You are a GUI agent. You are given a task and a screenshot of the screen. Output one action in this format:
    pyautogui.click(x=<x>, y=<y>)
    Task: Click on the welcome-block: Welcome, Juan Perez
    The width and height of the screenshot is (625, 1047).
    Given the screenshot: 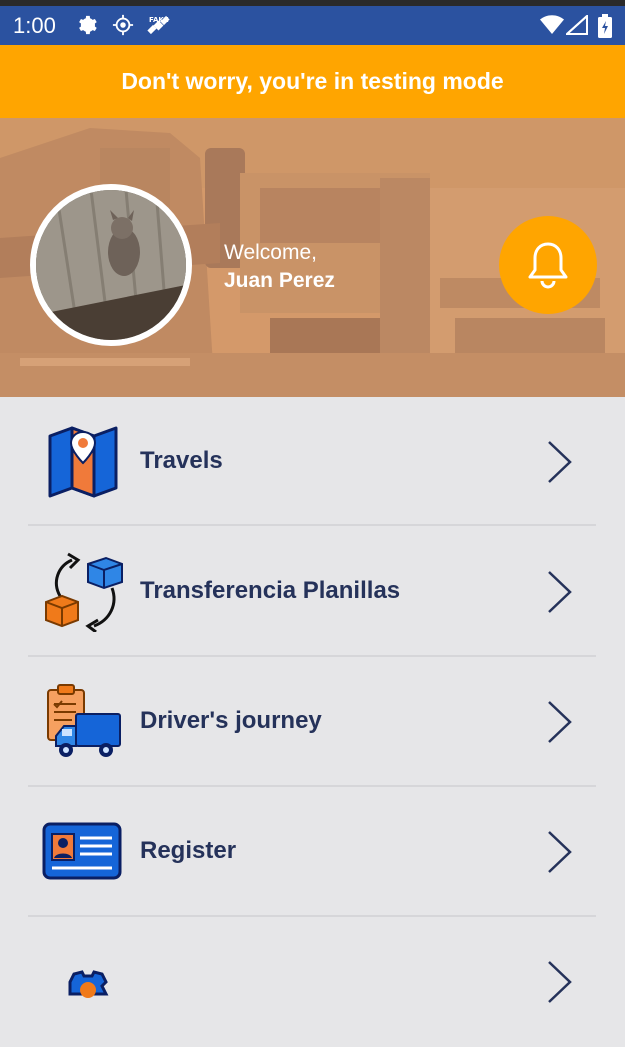 What is the action you would take?
    pyautogui.click(x=279, y=267)
    